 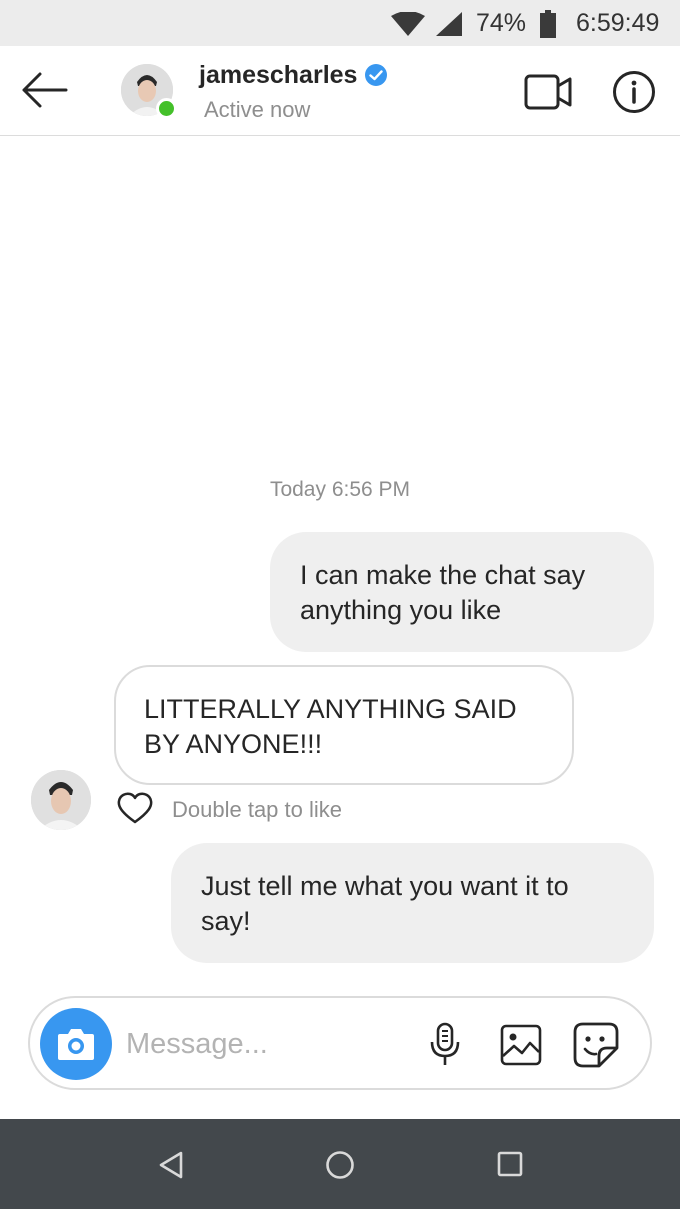 What do you see at coordinates (340, 23) in the screenshot?
I see `status-bar: 74% 6:59:49` at bounding box center [340, 23].